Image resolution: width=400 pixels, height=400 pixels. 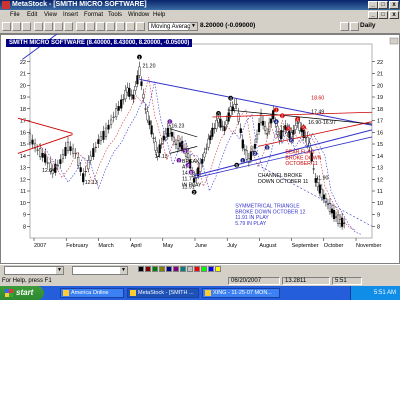 I want to click on start-button: start, so click(x=22, y=293).